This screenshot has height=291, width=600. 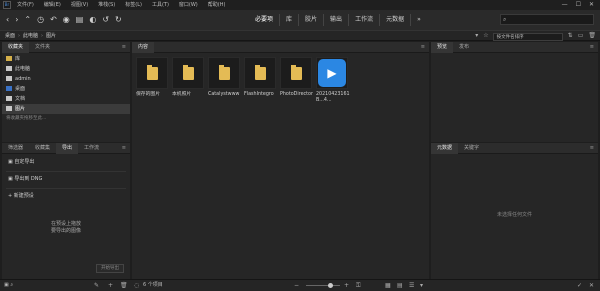 I want to click on tab-folders: 文件夹, so click(x=42, y=47).